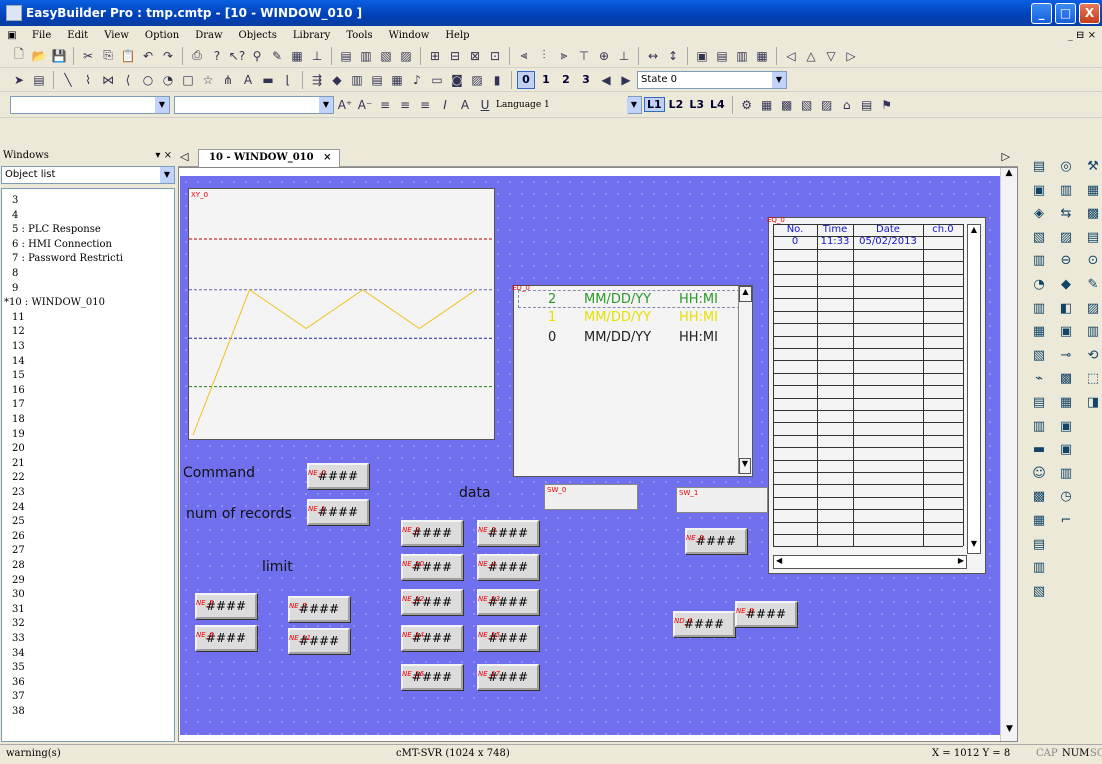 This screenshot has width=1102, height=764. What do you see at coordinates (409, 35) in the screenshot?
I see `menu-window: Window` at bounding box center [409, 35].